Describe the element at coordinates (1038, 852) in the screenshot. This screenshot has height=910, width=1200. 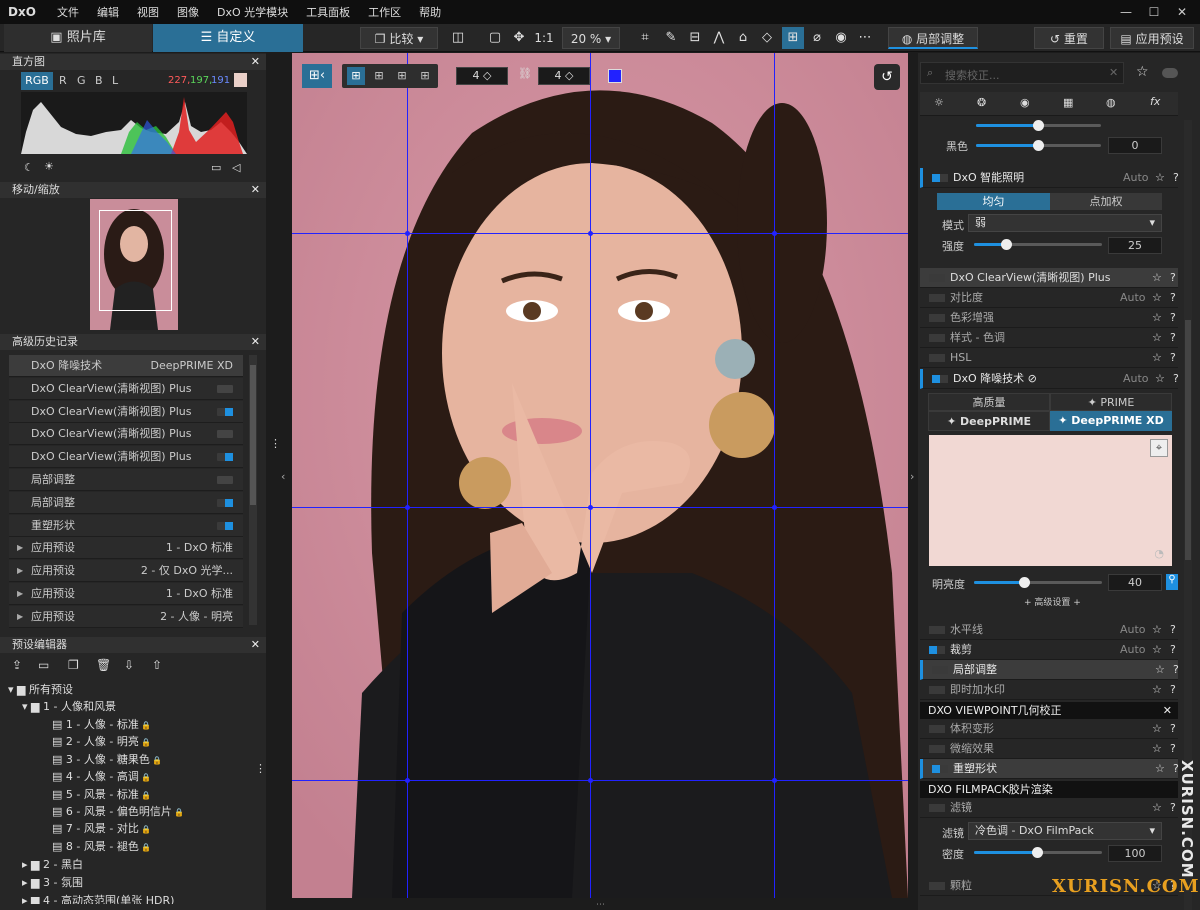
I see `density-slider` at that location.